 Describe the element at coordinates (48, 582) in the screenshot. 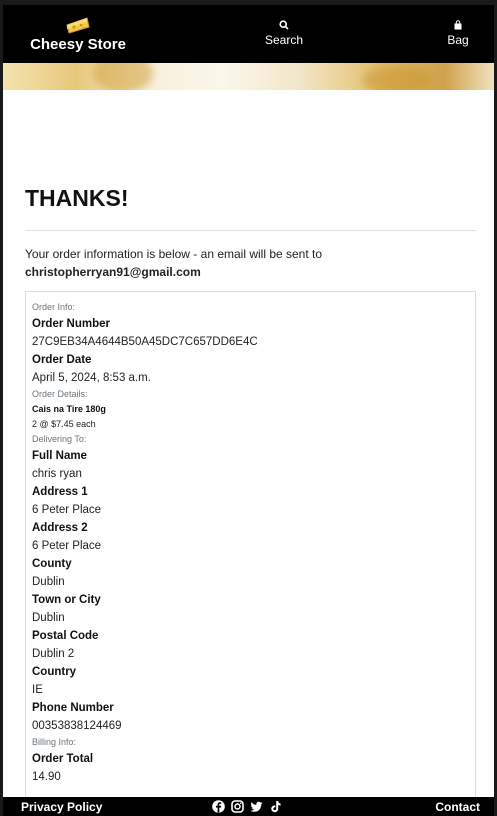

I see `county-value: Dublin` at that location.